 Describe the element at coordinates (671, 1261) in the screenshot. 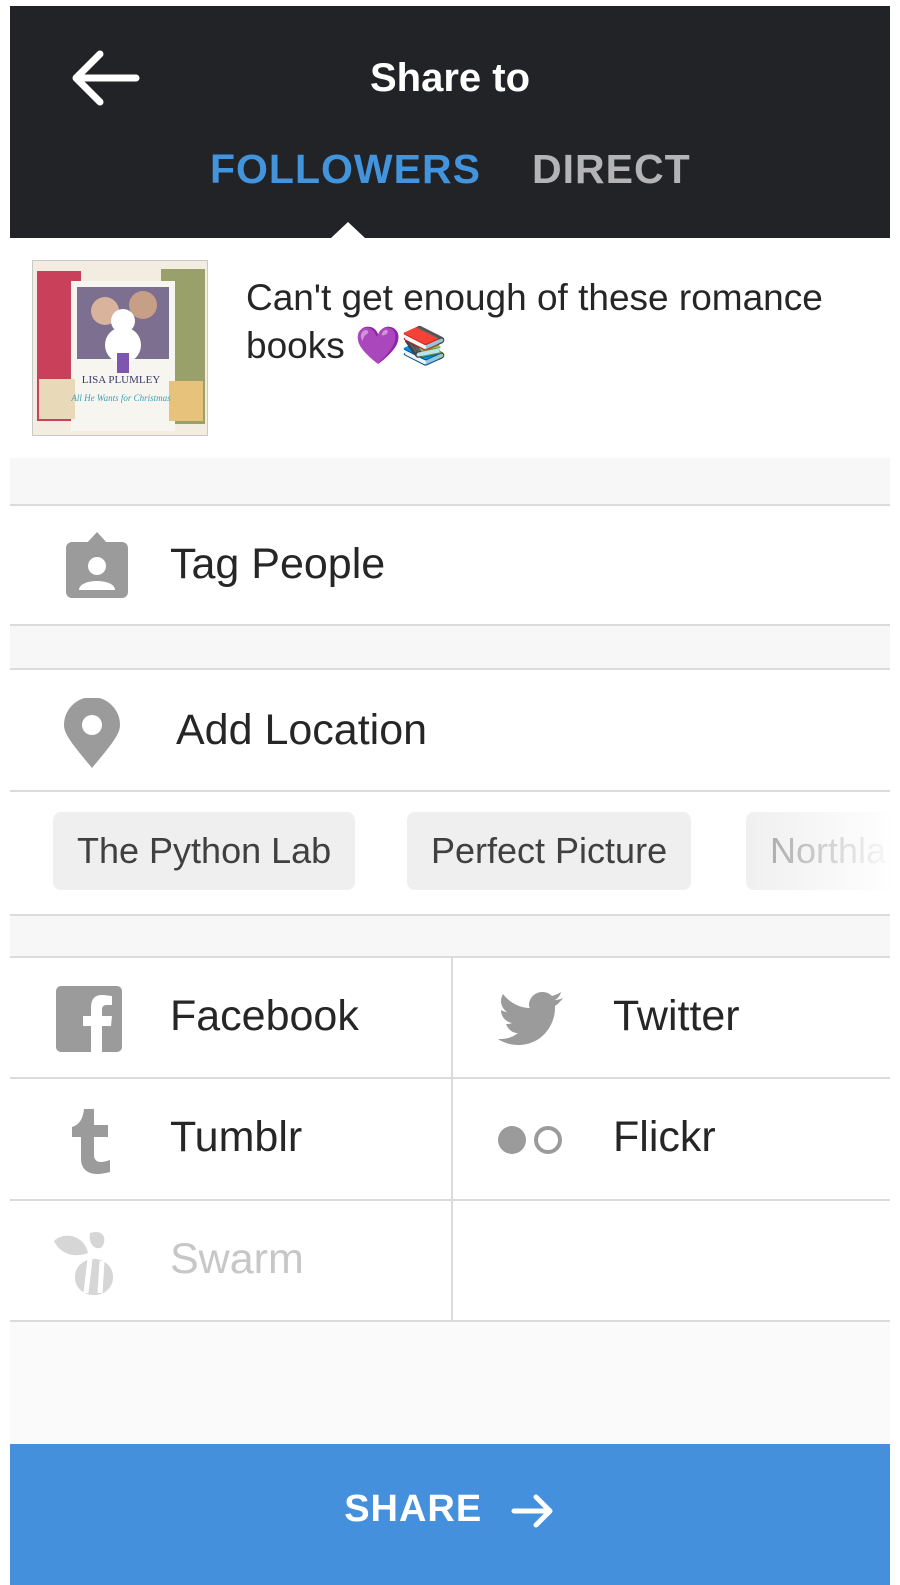

I see `empty-cell` at that location.